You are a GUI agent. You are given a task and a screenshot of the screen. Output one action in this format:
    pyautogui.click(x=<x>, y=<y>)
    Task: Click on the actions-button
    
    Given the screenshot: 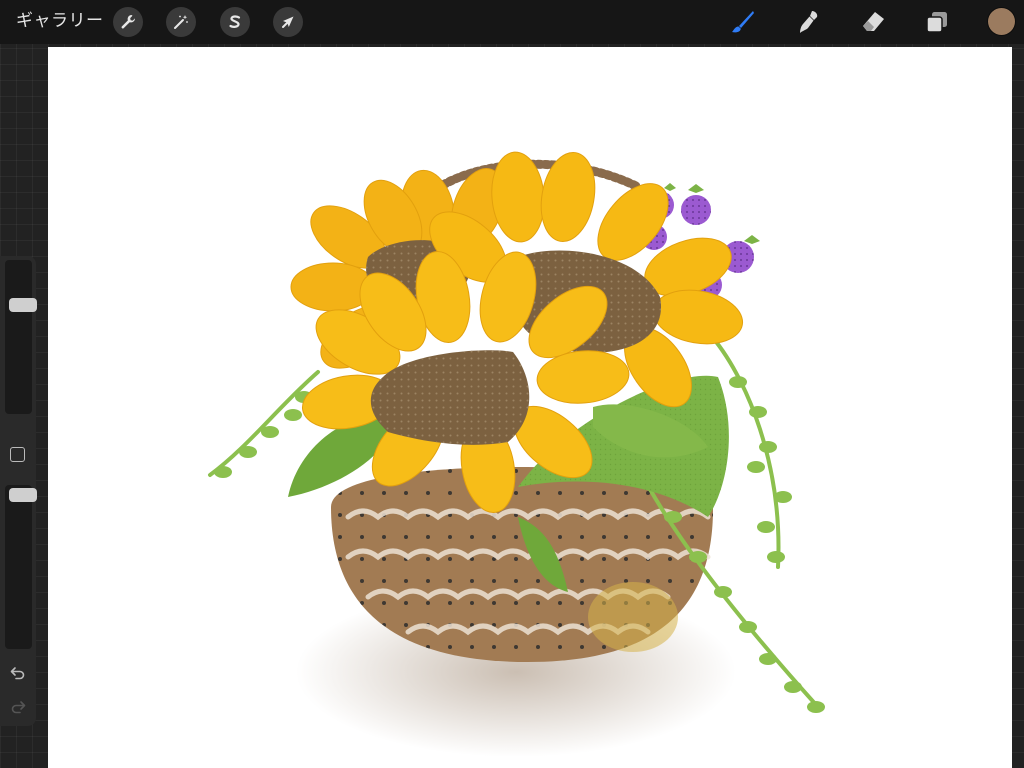 What is the action you would take?
    pyautogui.click(x=128, y=22)
    